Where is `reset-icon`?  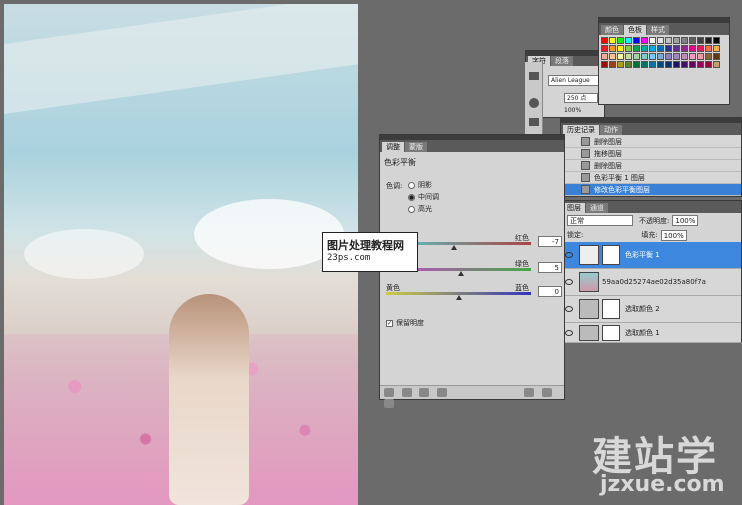 reset-icon is located at coordinates (546, 392).